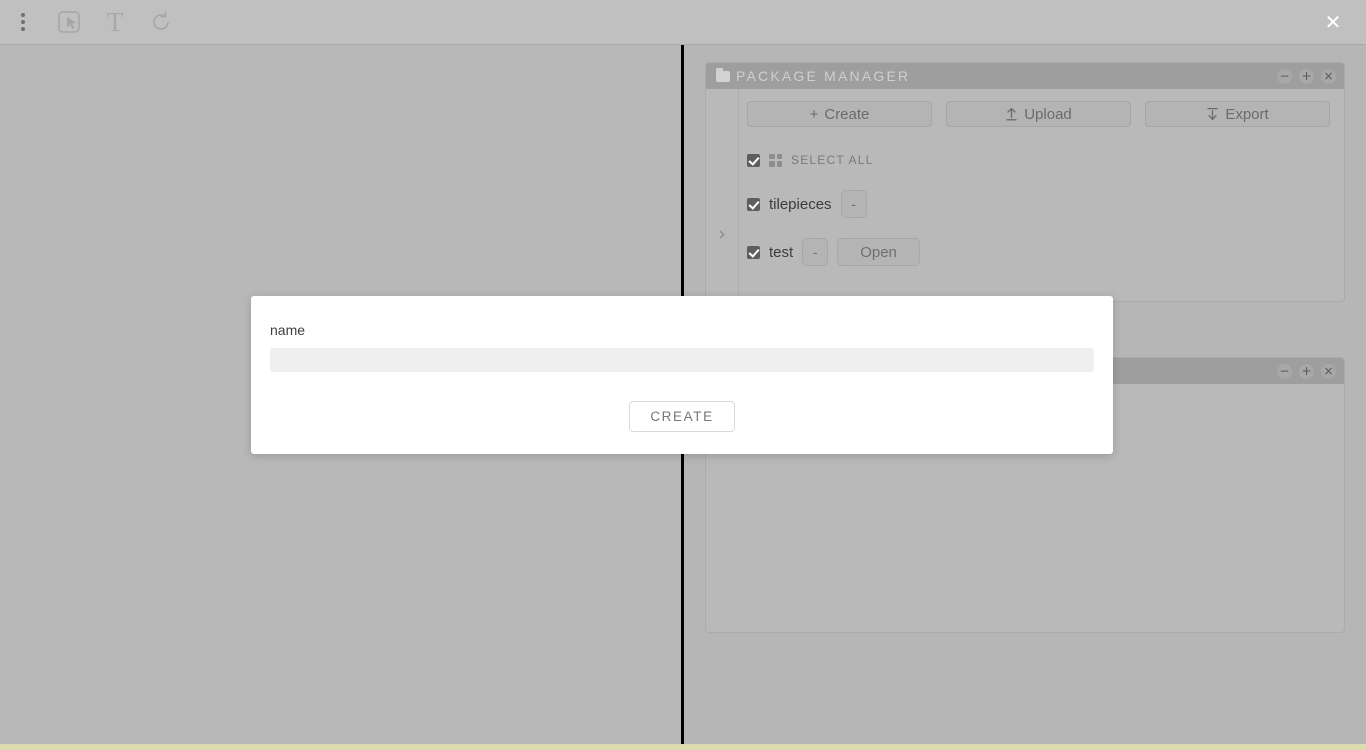  I want to click on select-all-checkbox, so click(753, 160).